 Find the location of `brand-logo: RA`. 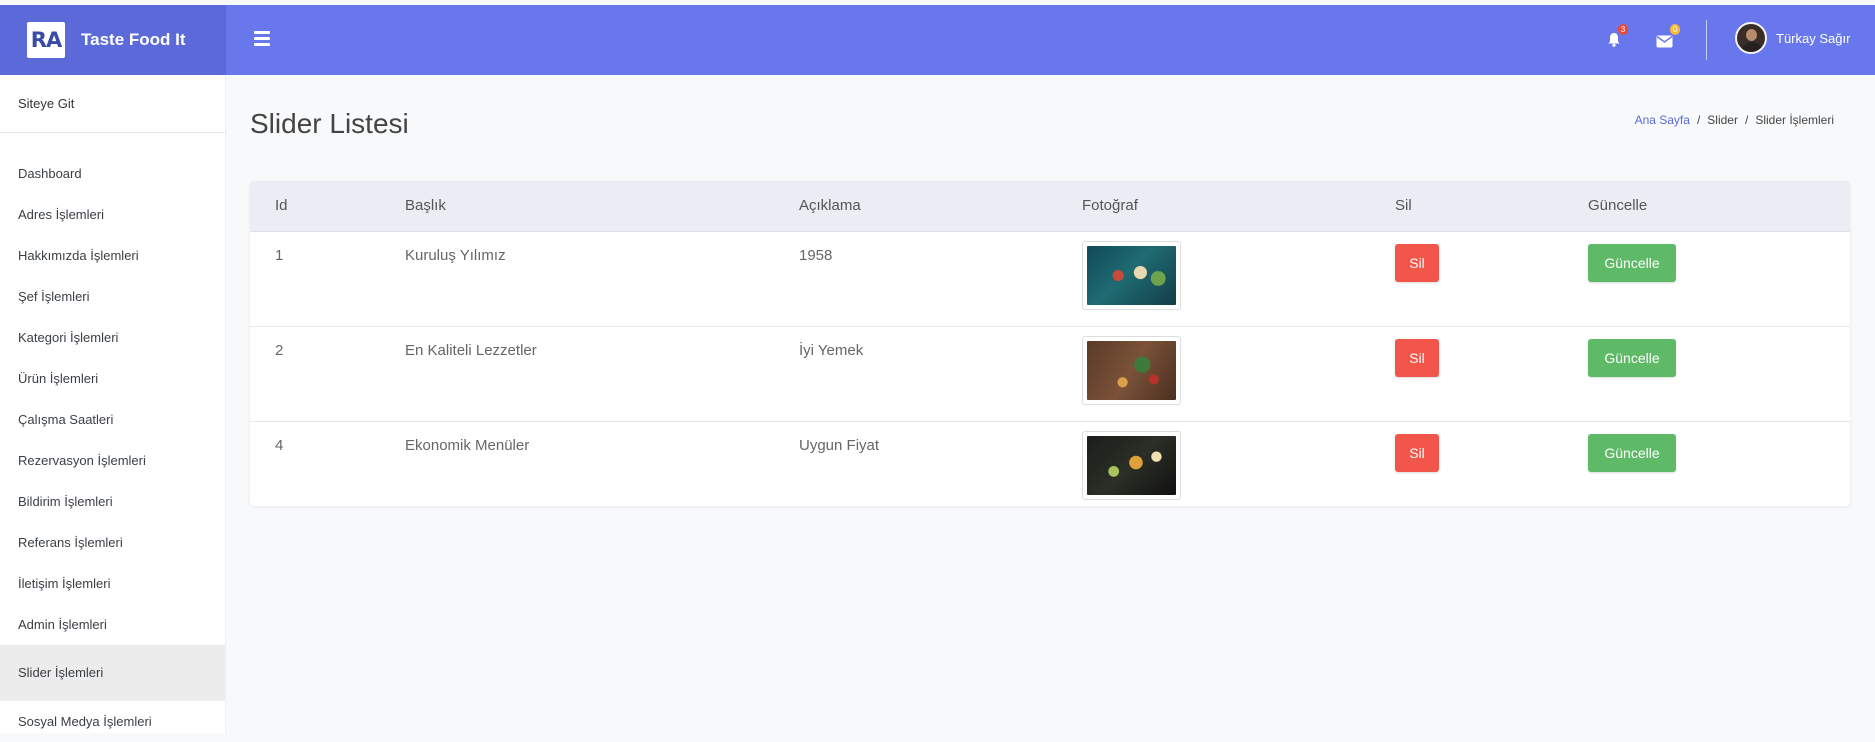

brand-logo: RA is located at coordinates (46, 40).